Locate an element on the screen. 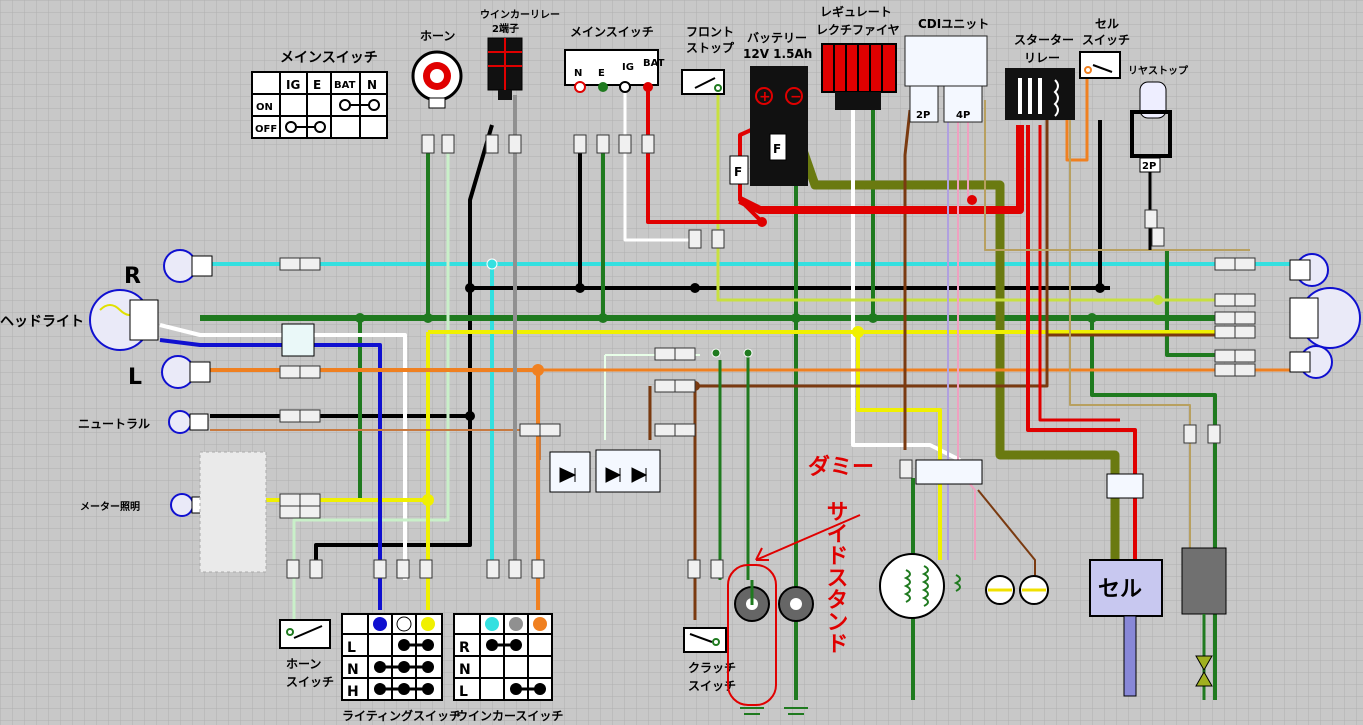 Image resolution: width=1363 pixels, height=725 pixels. main-switch-conn-e: E is located at coordinates (601, 73).